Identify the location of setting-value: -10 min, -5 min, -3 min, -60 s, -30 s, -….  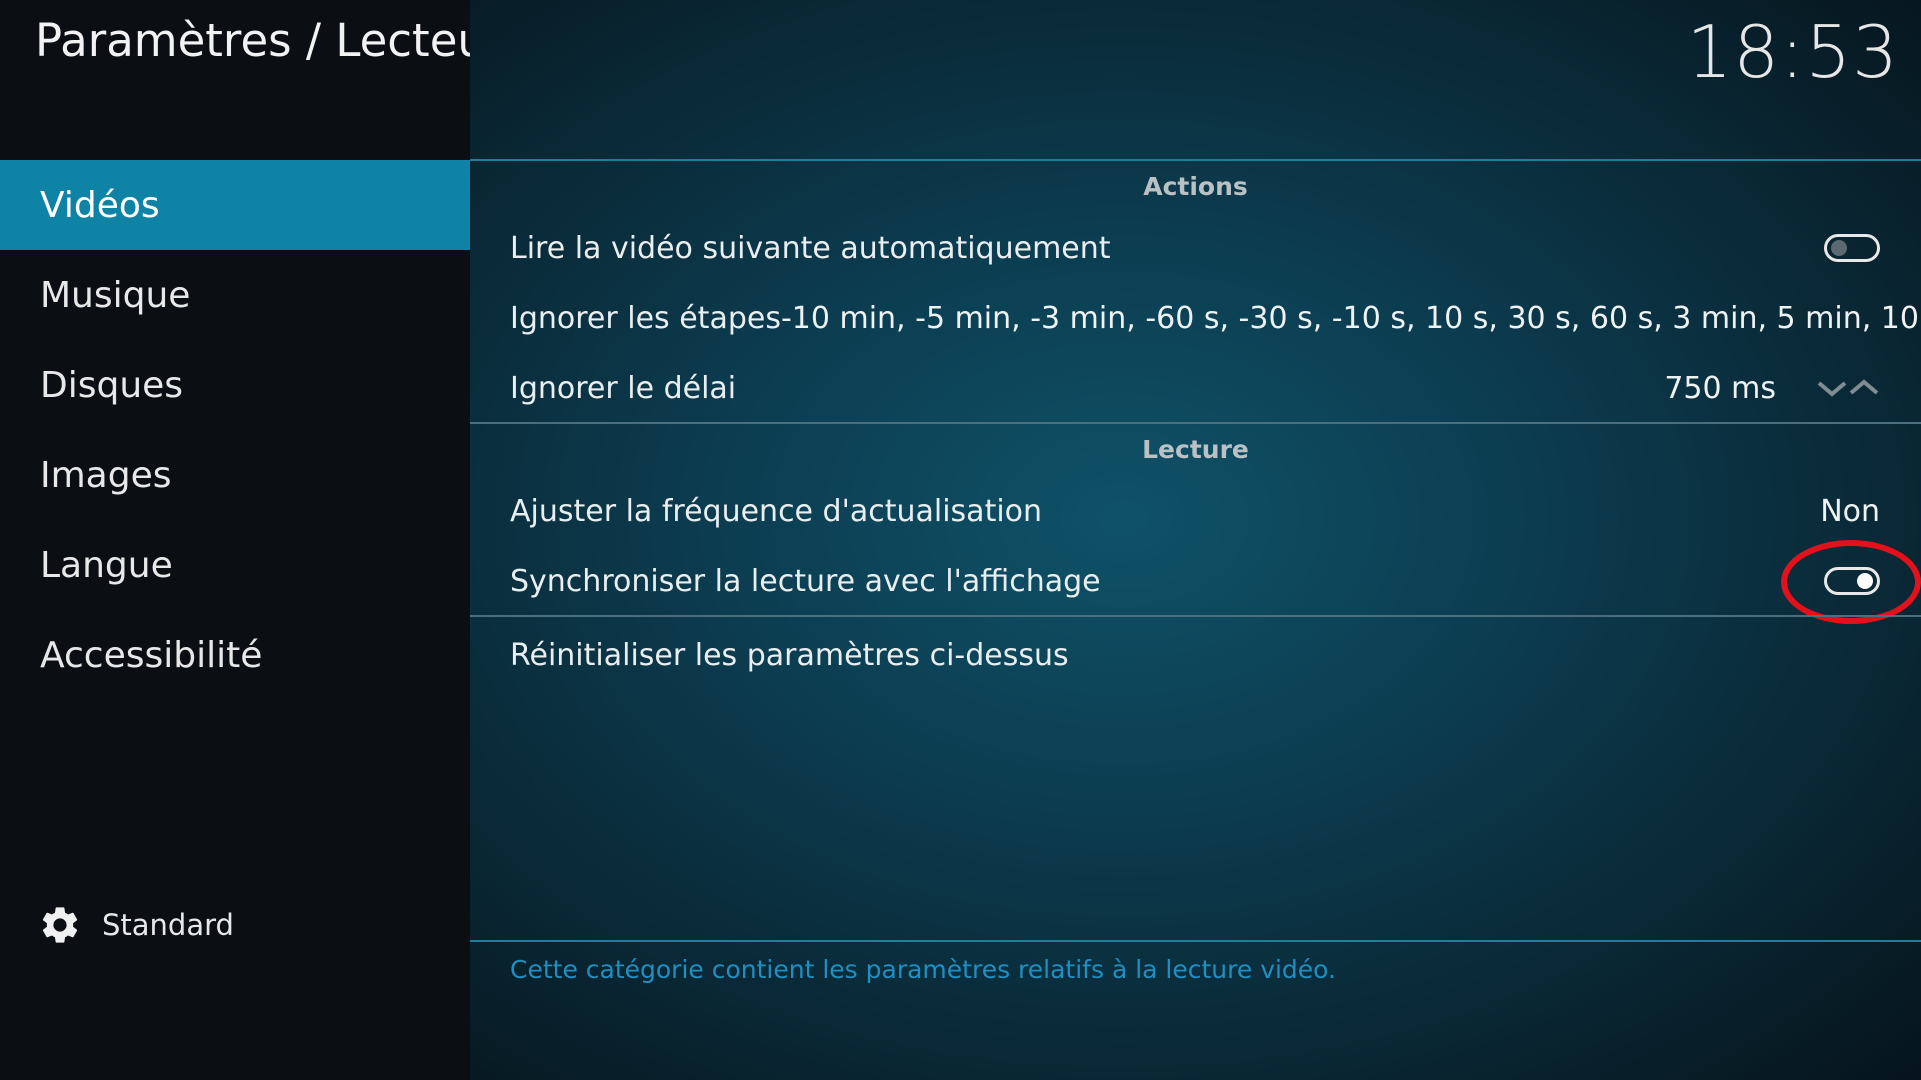
(1350, 318).